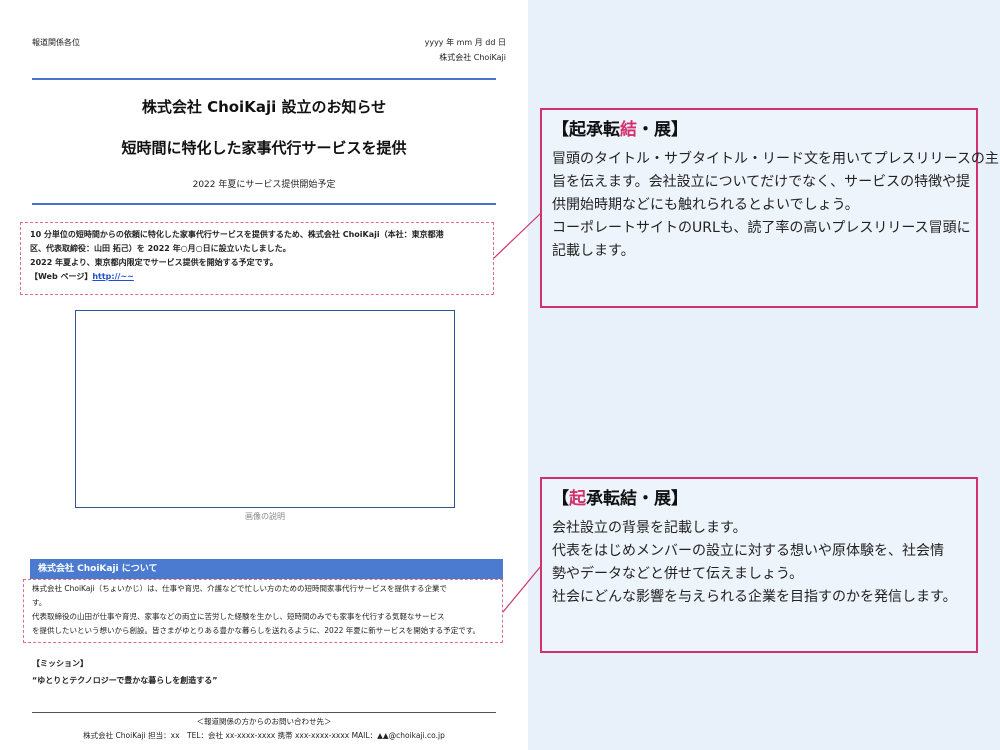 The image size is (1000, 750). What do you see at coordinates (264, 712) in the screenshot?
I see `footer-divider` at bounding box center [264, 712].